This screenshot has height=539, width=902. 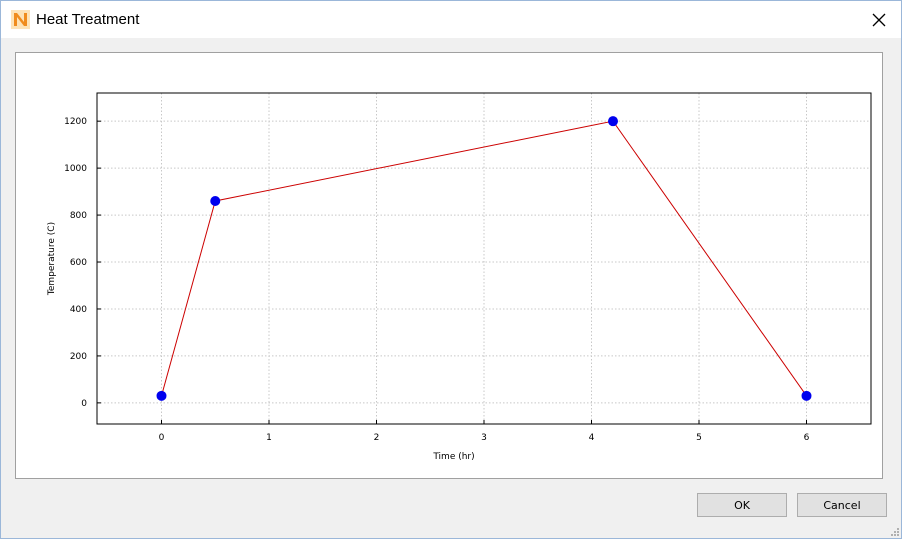 What do you see at coordinates (451, 19) in the screenshot?
I see `title-bar: Heat Treatment` at bounding box center [451, 19].